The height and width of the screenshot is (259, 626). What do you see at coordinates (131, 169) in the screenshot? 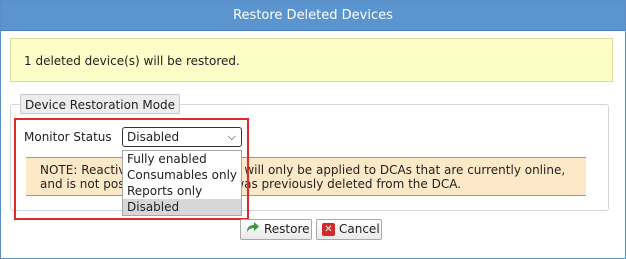
I see `highlight-box` at bounding box center [131, 169].